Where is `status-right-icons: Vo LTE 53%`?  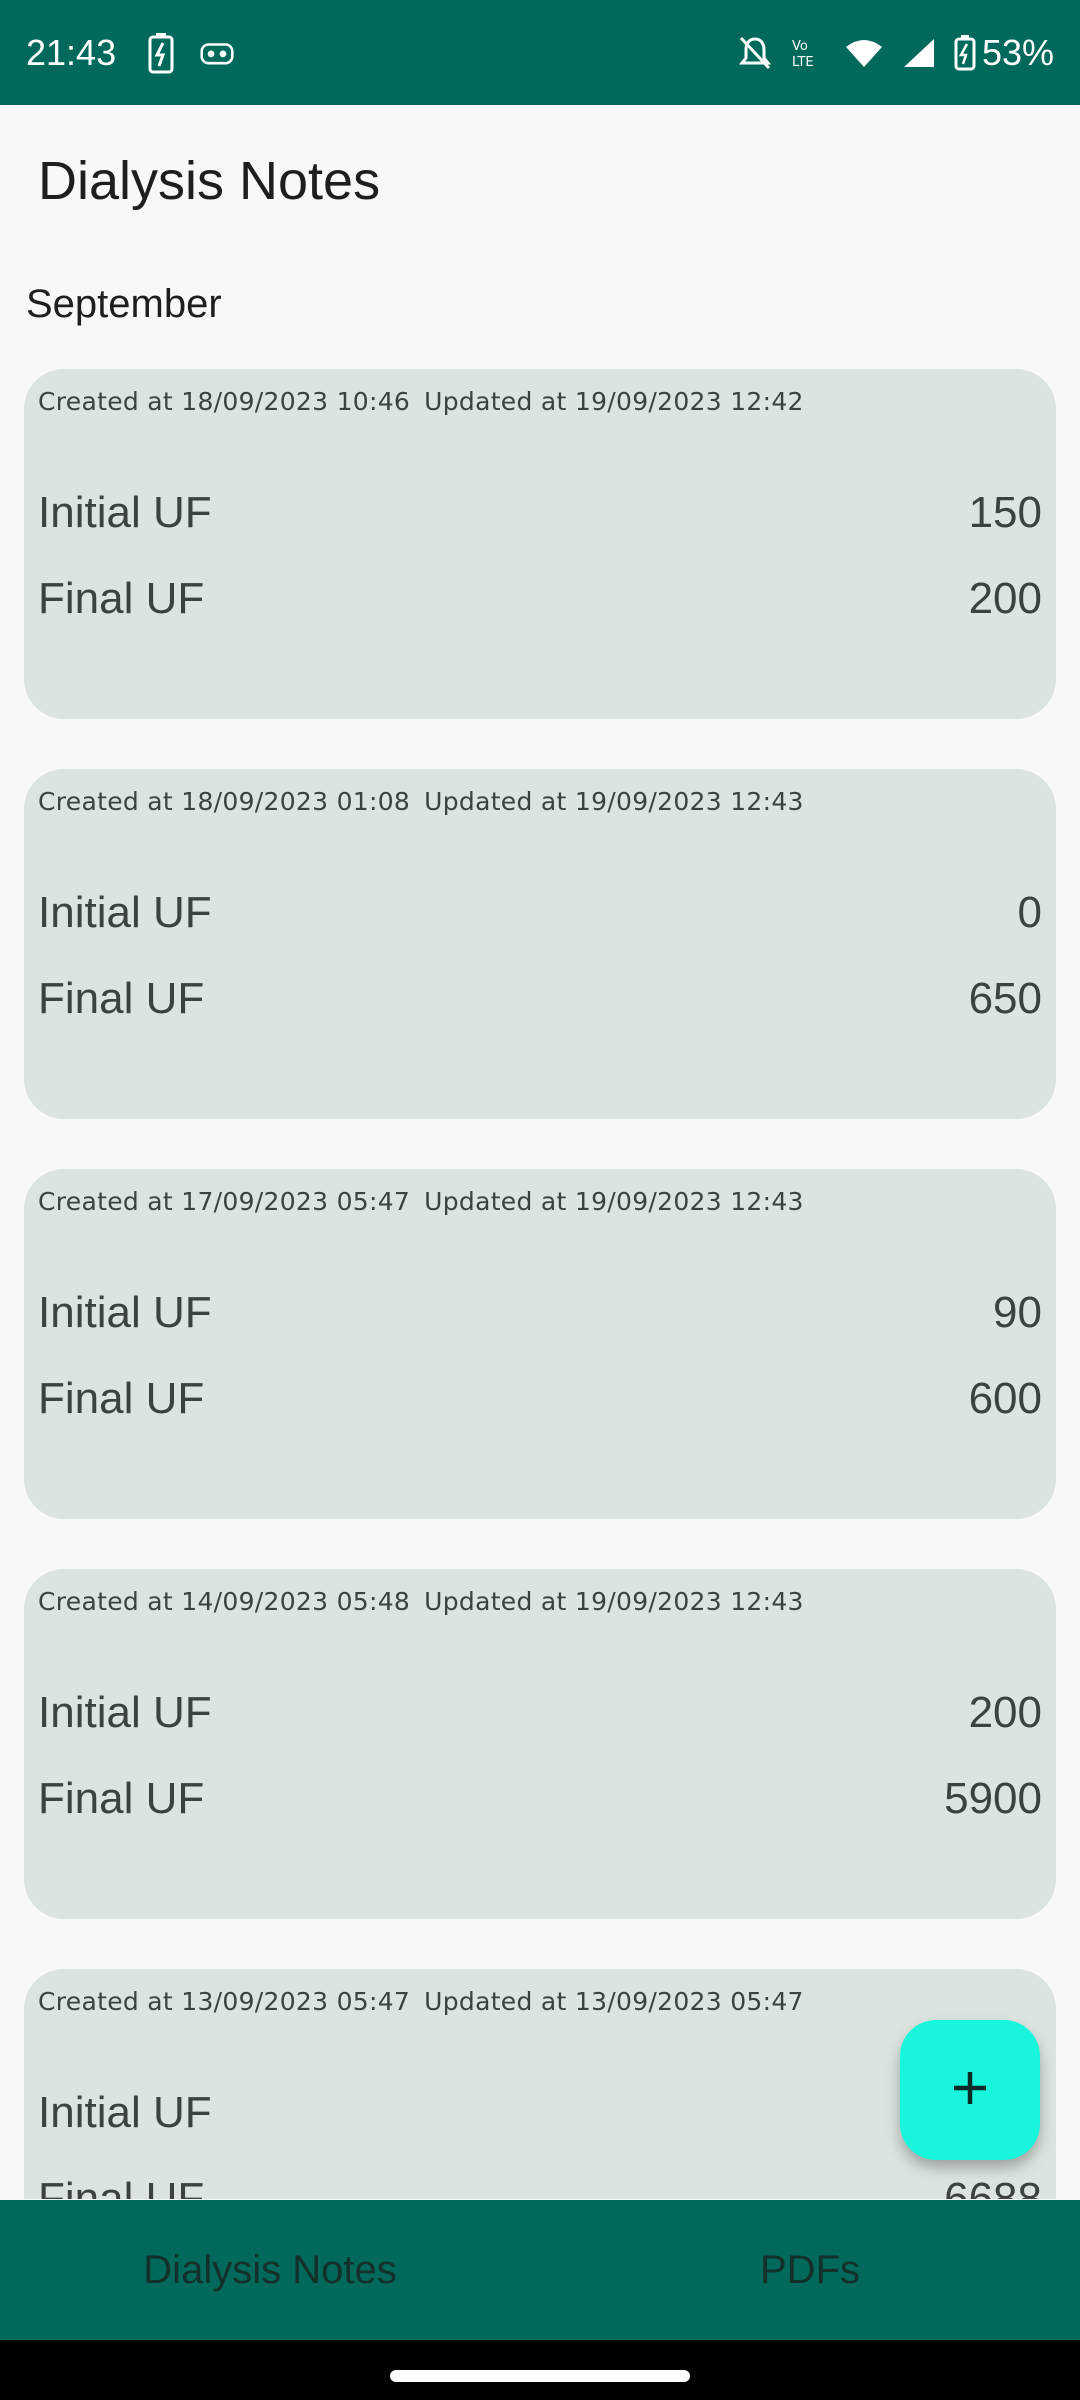 status-right-icons: Vo LTE 53% is located at coordinates (887, 53).